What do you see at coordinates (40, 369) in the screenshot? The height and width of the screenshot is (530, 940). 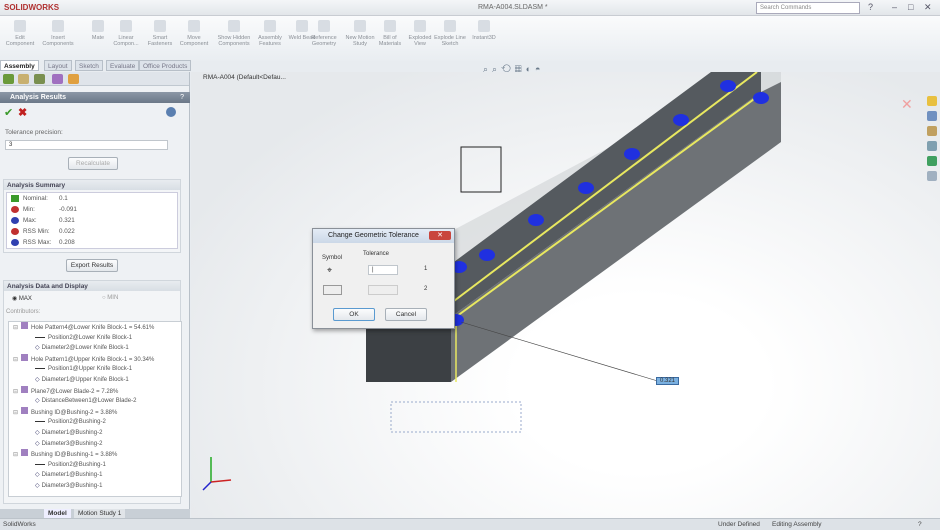 I see `distance-icon` at bounding box center [40, 369].